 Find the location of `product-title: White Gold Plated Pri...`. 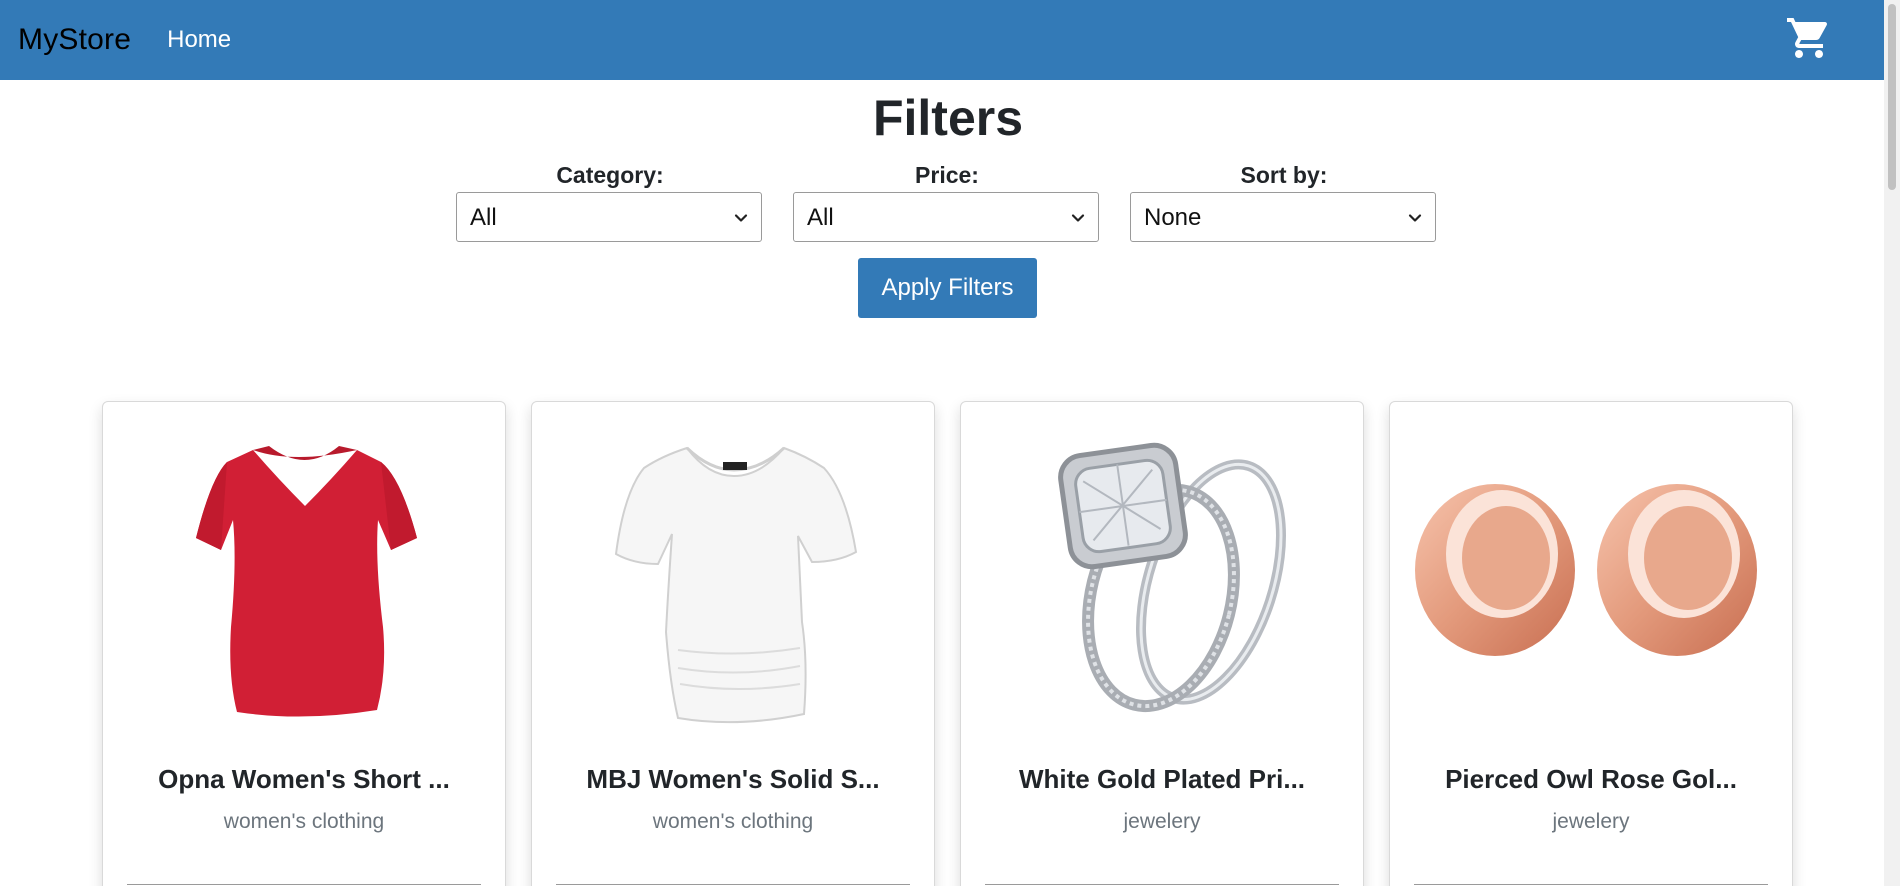

product-title: White Gold Plated Pri... is located at coordinates (1162, 779).